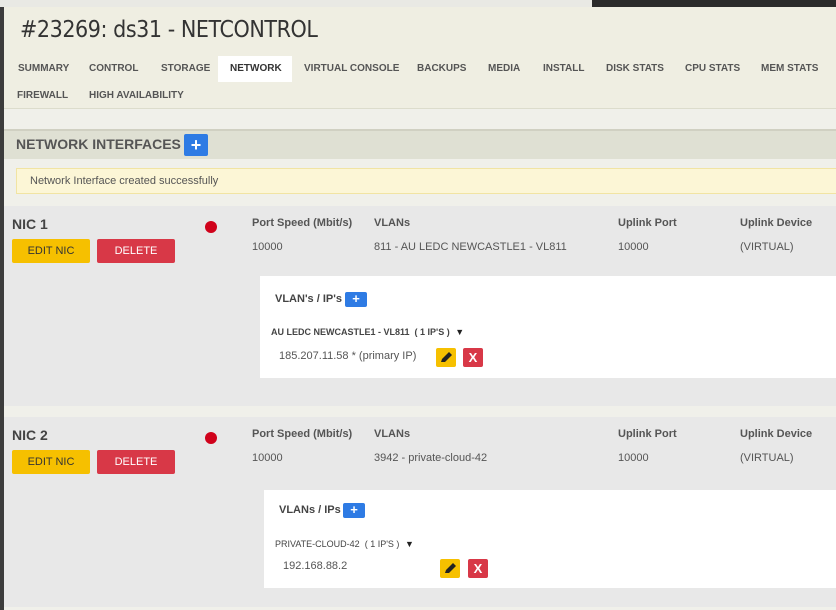 The image size is (836, 610). I want to click on tab-summary: SUMMARY, so click(43, 69).